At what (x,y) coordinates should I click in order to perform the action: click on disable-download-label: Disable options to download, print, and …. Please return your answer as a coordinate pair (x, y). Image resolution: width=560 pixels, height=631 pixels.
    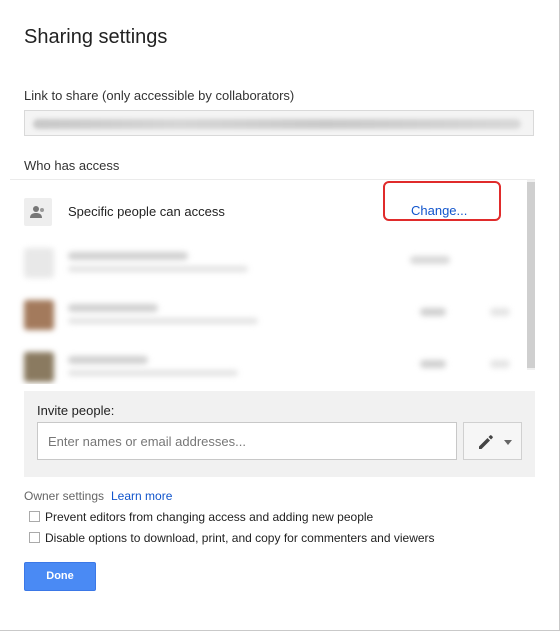
    Looking at the image, I should click on (240, 538).